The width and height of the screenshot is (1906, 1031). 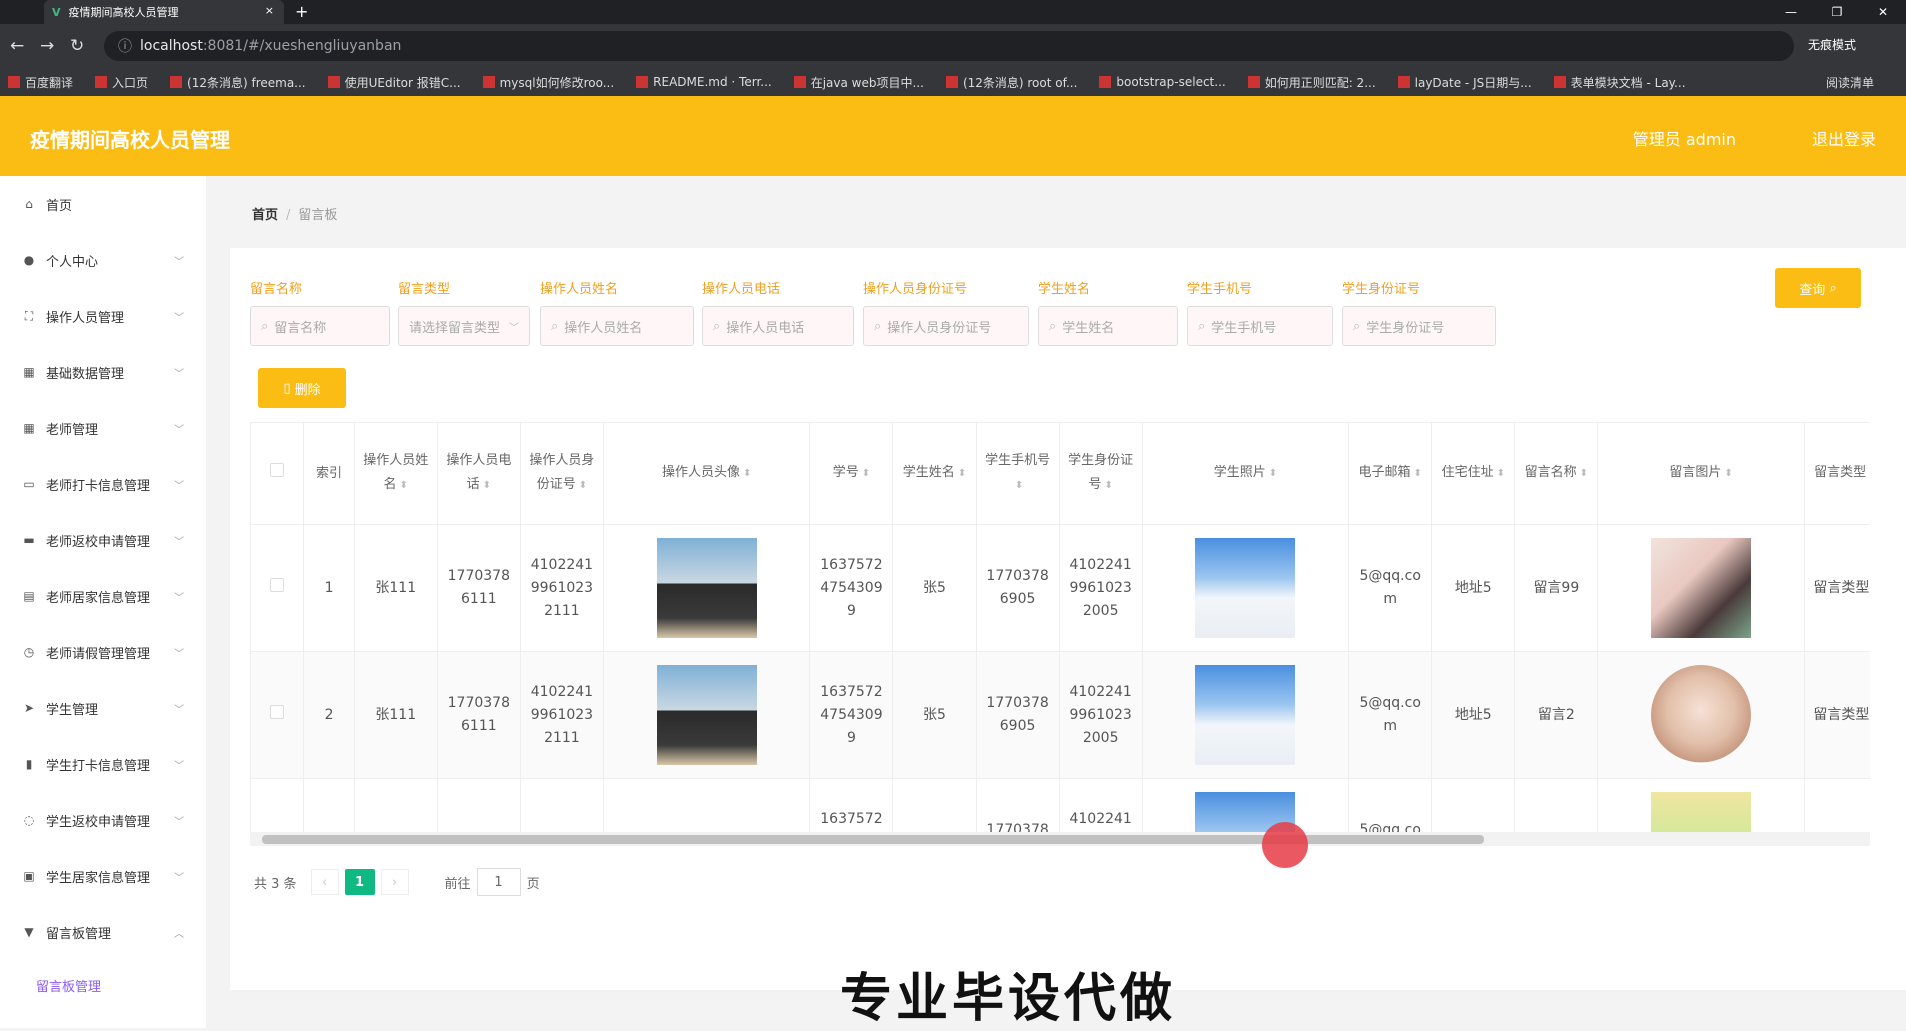 What do you see at coordinates (265, 215) in the screenshot?
I see `breadcrumb-home: 首页` at bounding box center [265, 215].